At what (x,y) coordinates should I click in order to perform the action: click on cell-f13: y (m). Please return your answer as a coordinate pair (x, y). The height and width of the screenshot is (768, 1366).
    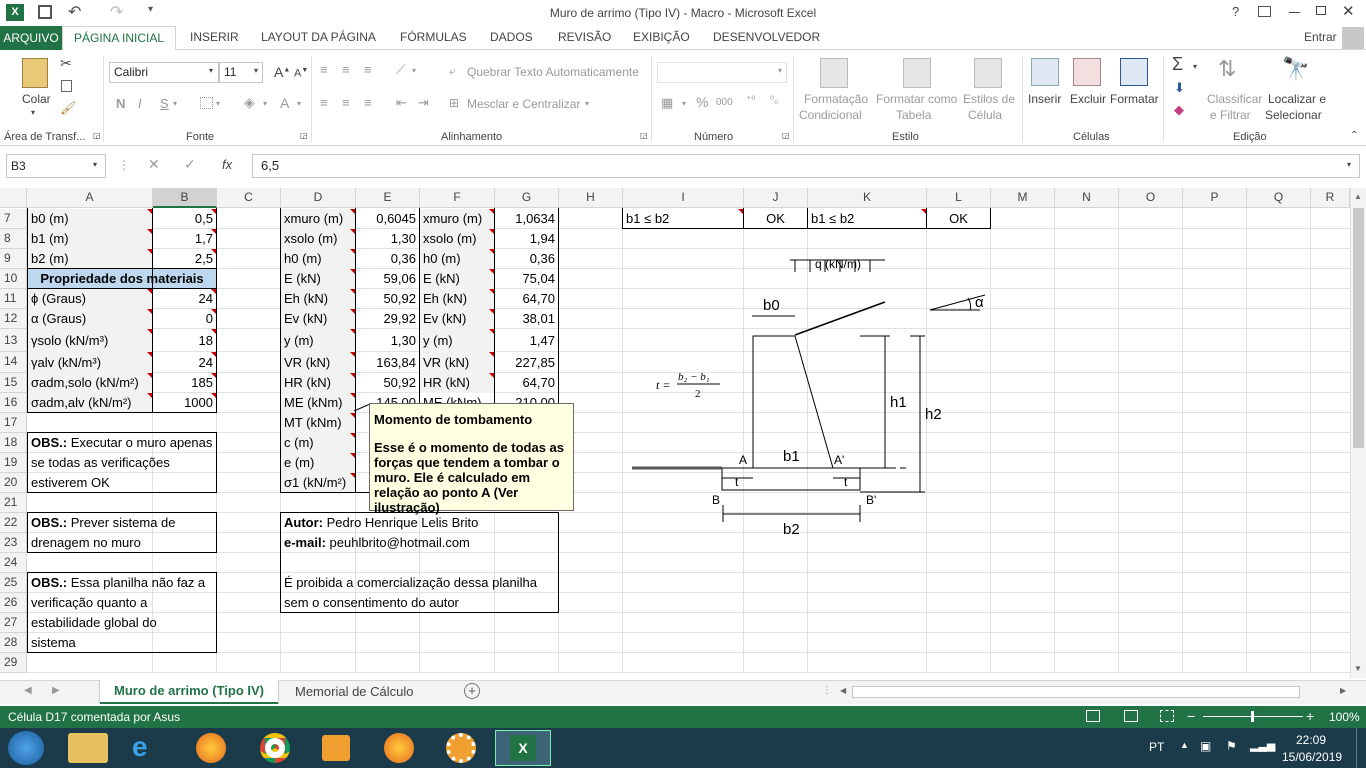
    Looking at the image, I should click on (438, 341).